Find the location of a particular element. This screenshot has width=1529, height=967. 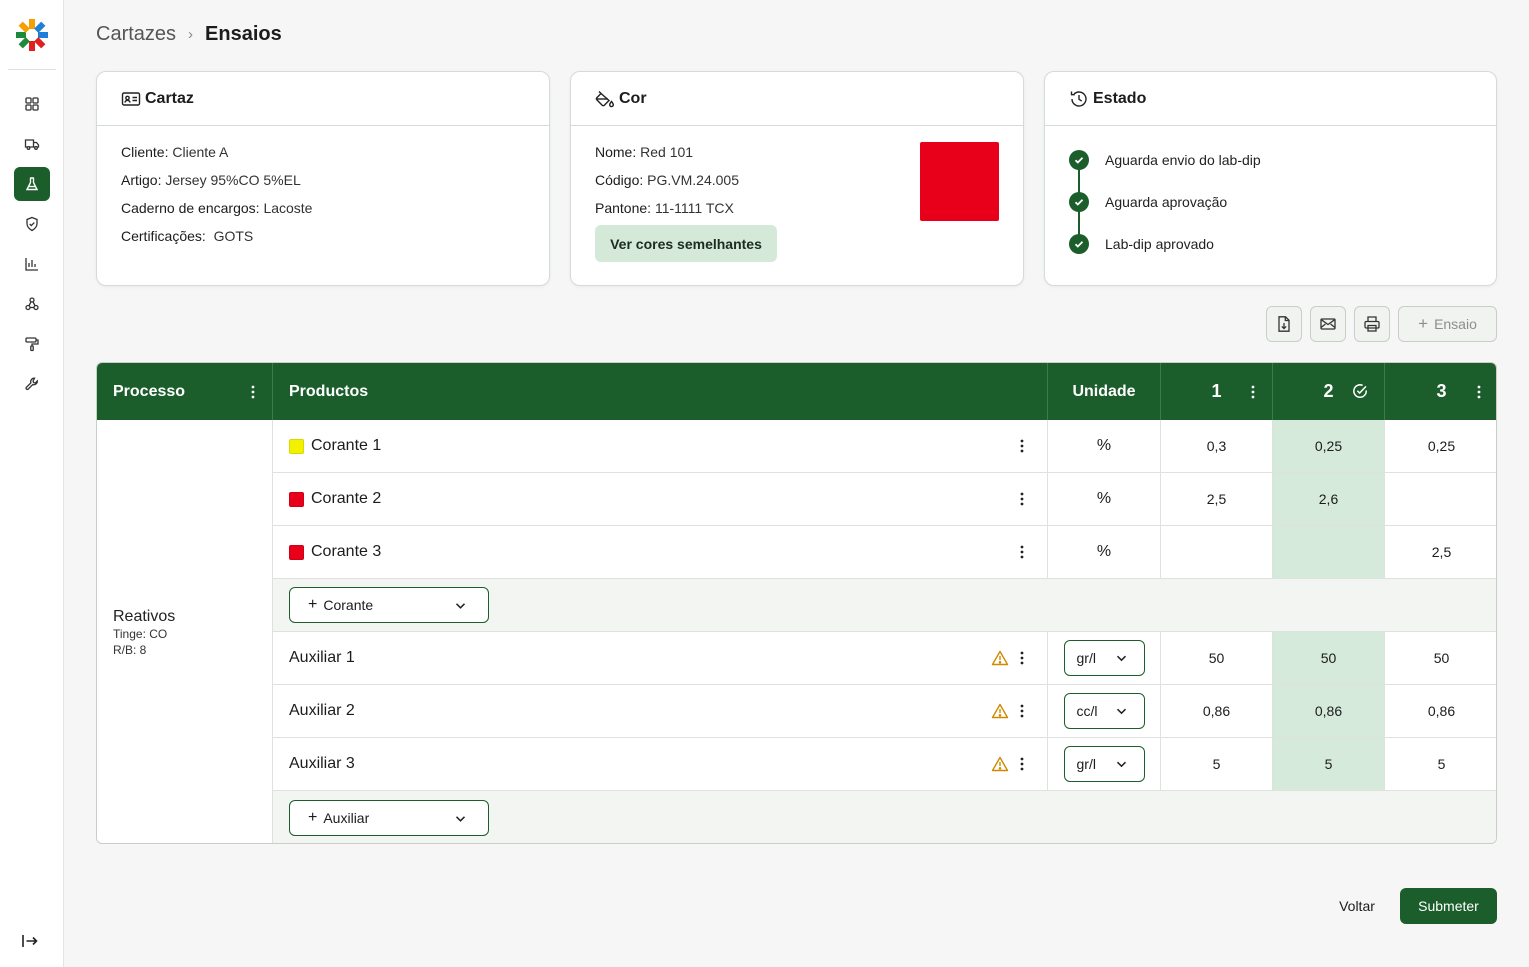

timeline-step: Aguarda aprovação is located at coordinates (1282, 213).